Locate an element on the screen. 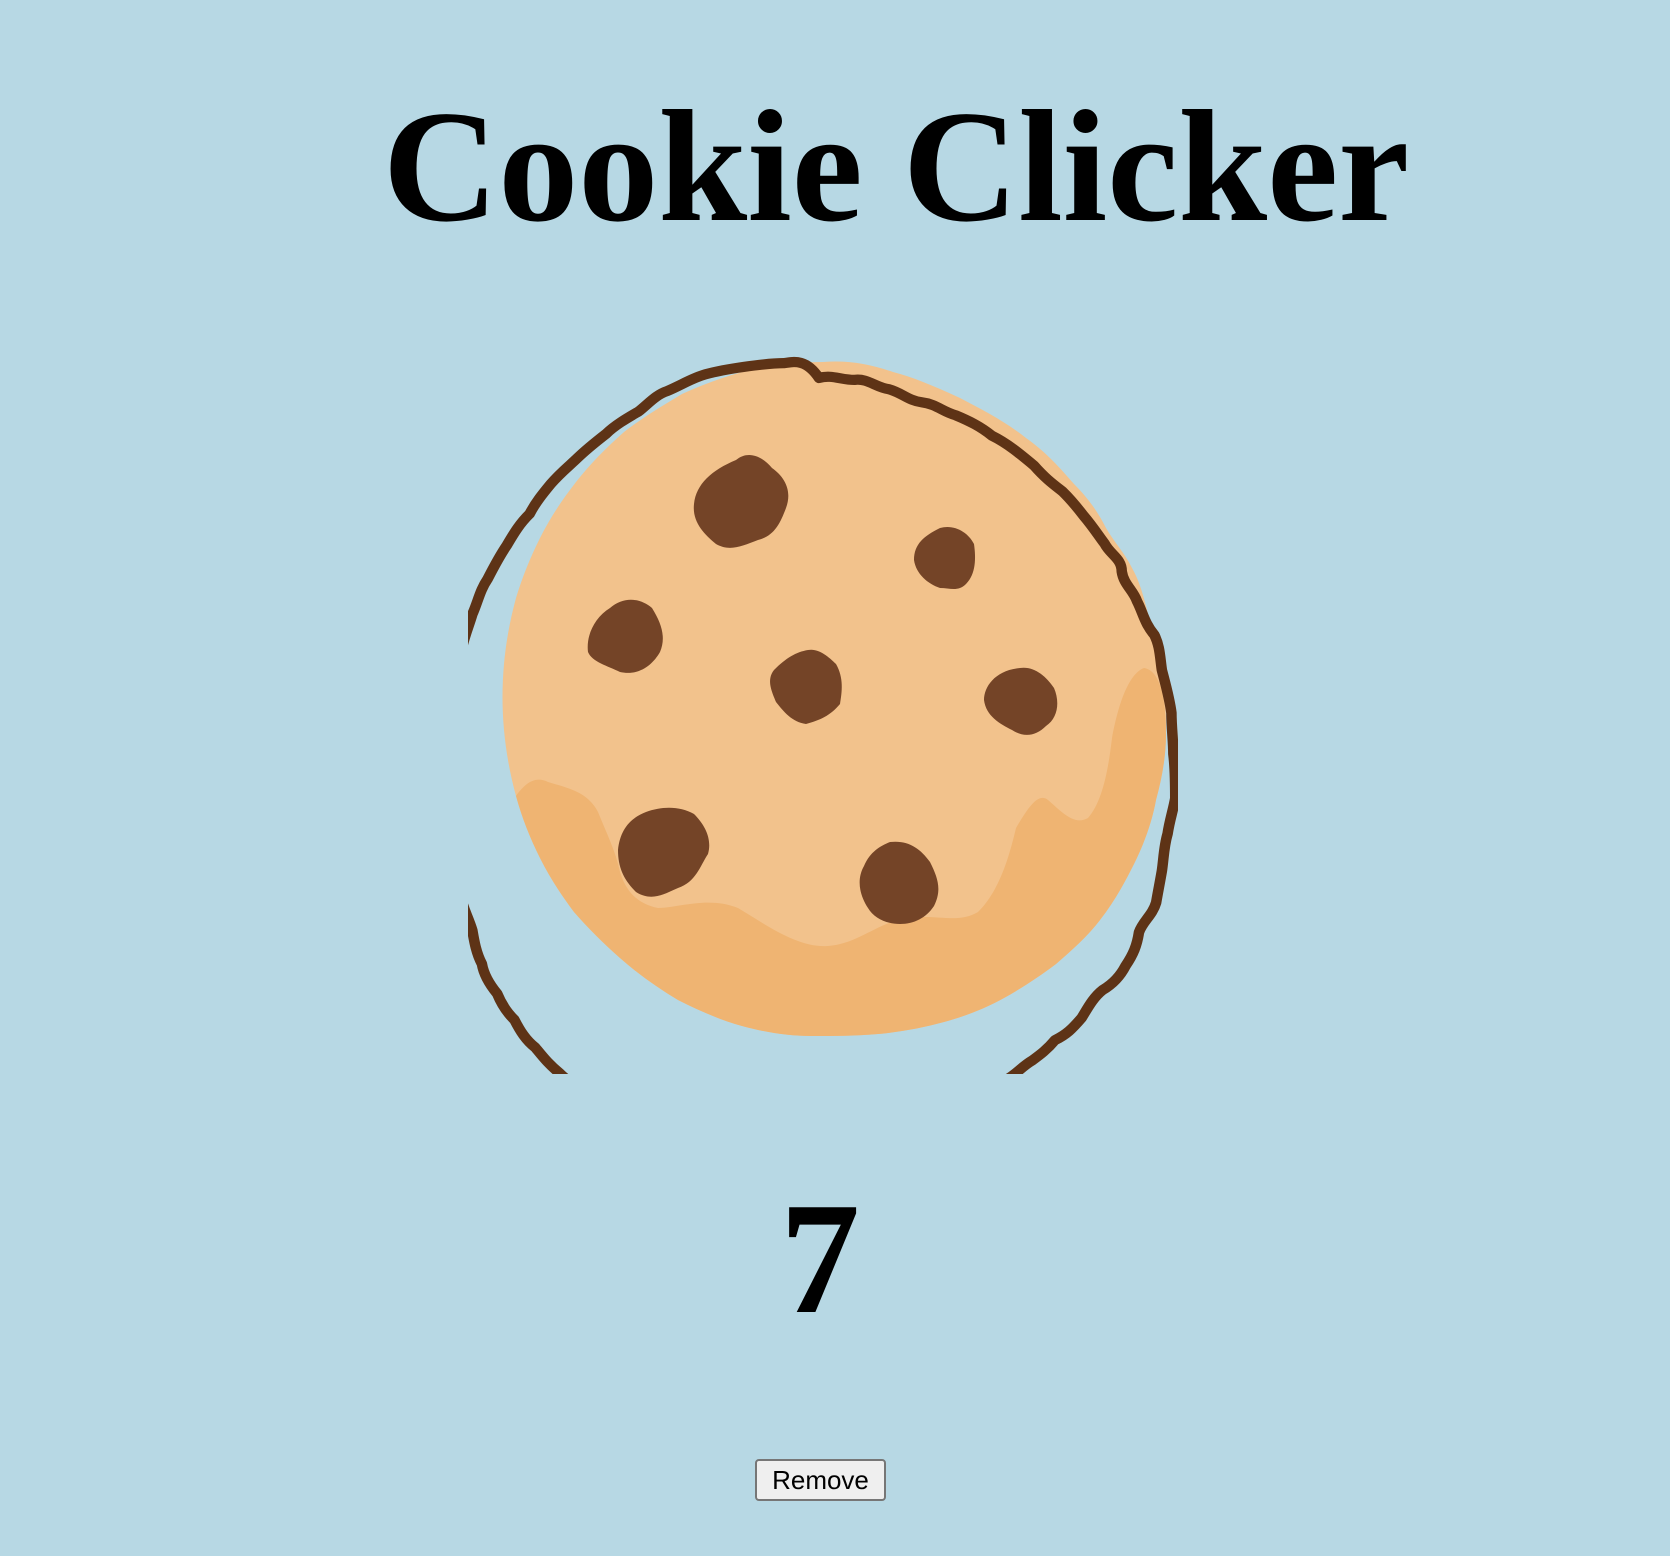  page-title: Cookie Clicker is located at coordinates (896, 166).